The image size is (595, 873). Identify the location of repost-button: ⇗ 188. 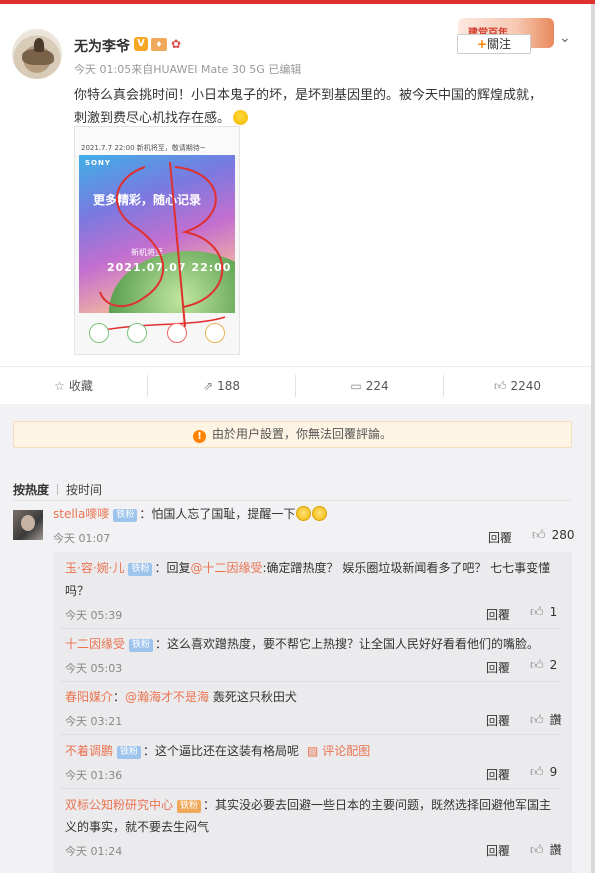
(221, 386).